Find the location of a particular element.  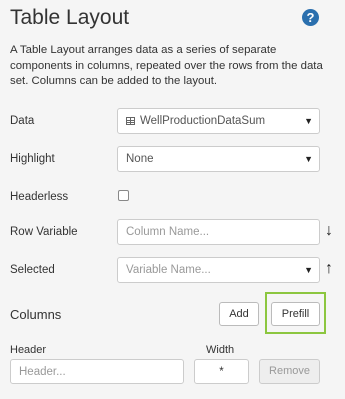

panel-title: Table Layout is located at coordinates (70, 17).